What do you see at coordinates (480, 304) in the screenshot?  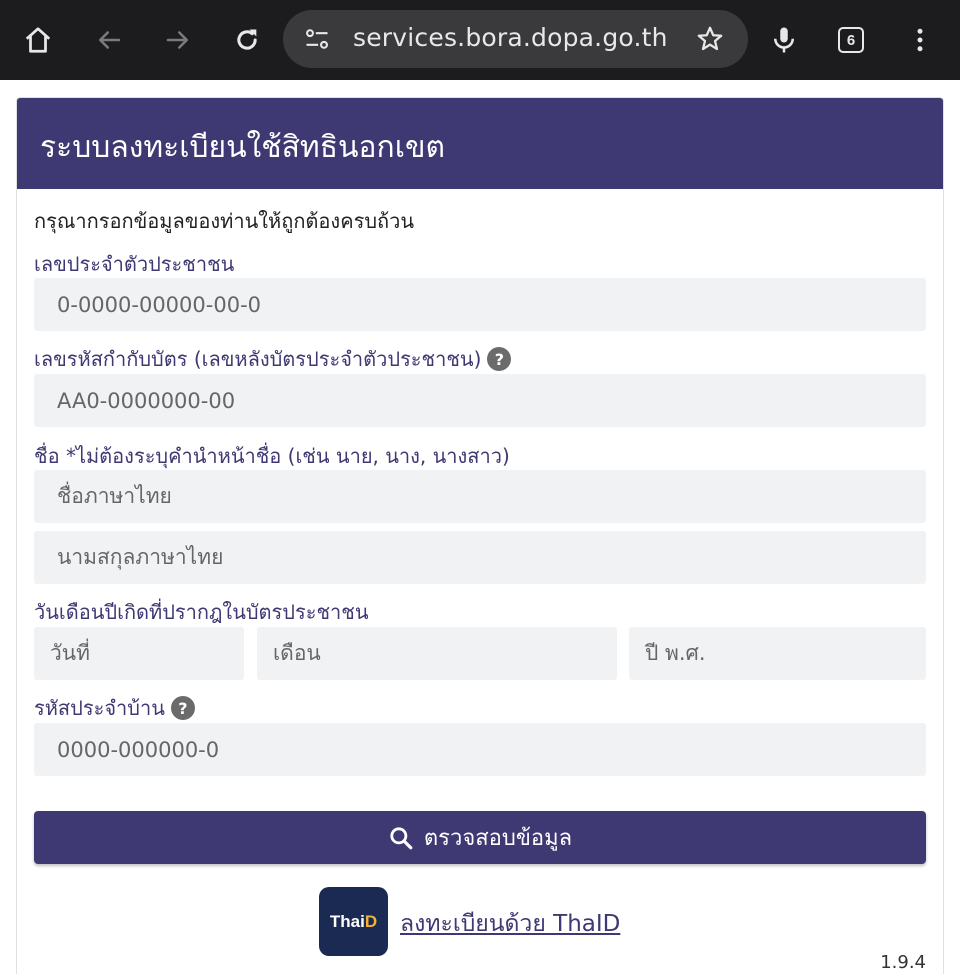 I see `id-number-input: 0-0000-00000-00-0` at bounding box center [480, 304].